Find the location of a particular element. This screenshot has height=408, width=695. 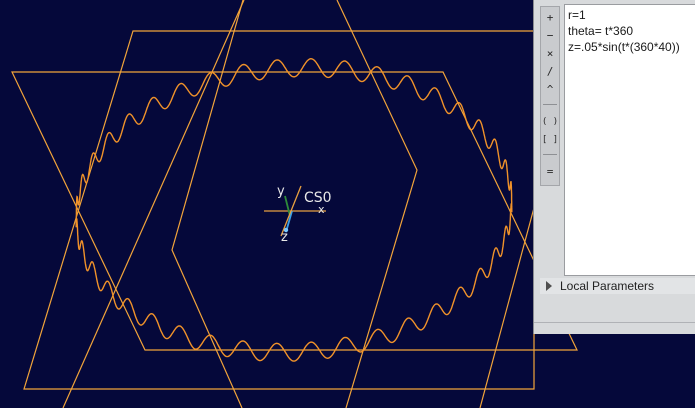

parentheses-button: ( ) is located at coordinates (550, 122).